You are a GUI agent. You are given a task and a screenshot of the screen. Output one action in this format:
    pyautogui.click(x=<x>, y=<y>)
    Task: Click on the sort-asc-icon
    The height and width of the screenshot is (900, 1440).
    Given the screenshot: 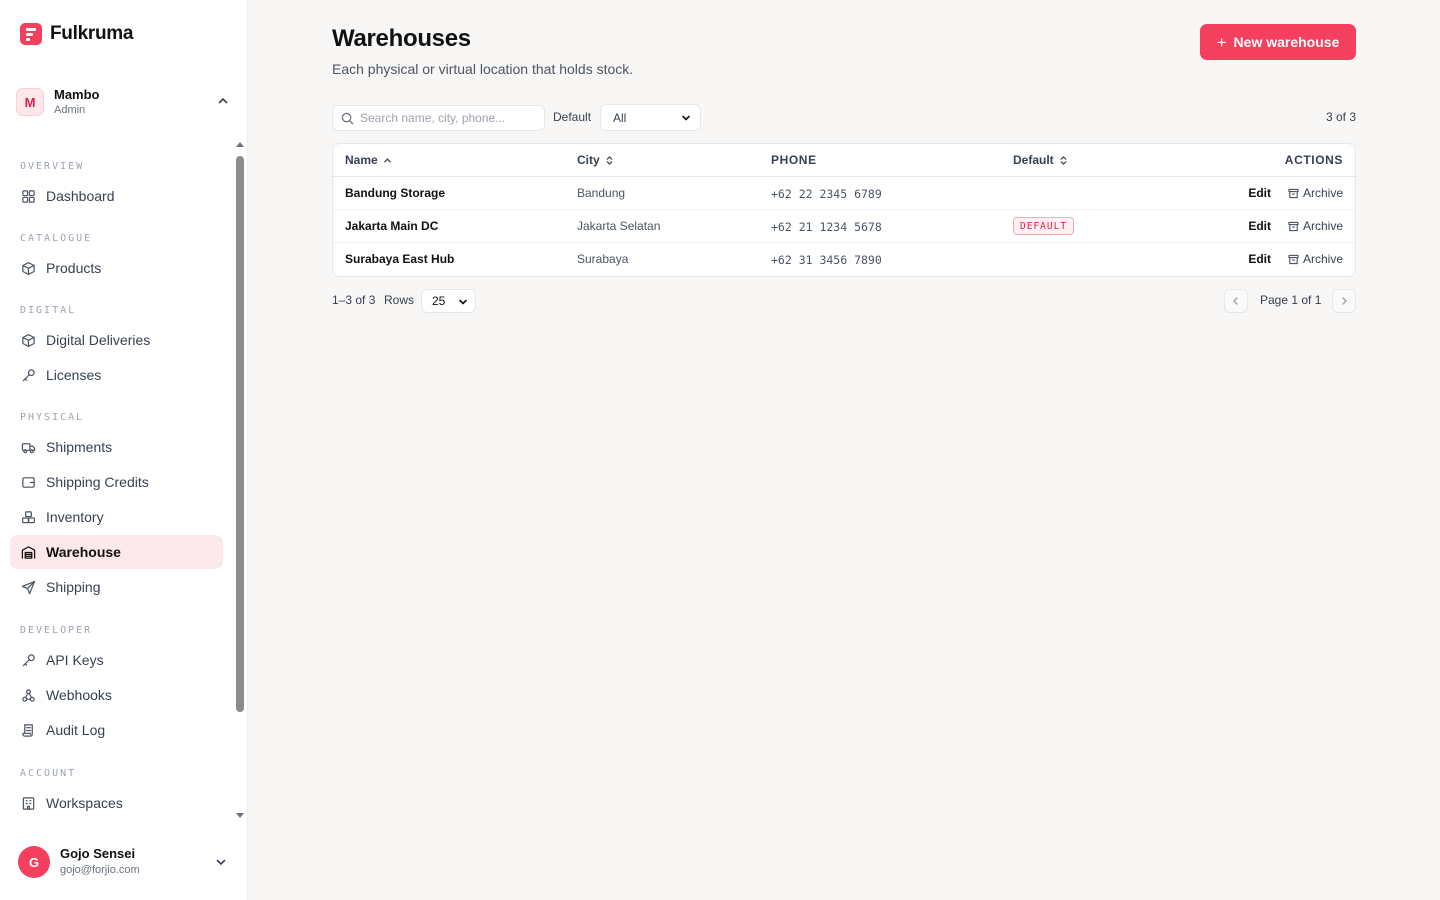 What is the action you would take?
    pyautogui.click(x=387, y=159)
    